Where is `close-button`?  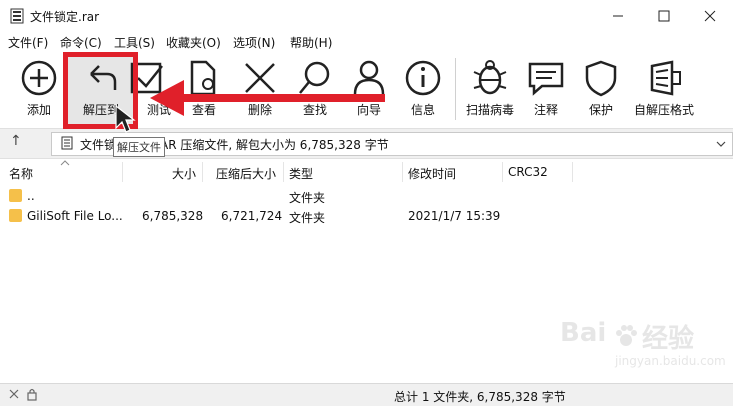 close-button is located at coordinates (710, 16).